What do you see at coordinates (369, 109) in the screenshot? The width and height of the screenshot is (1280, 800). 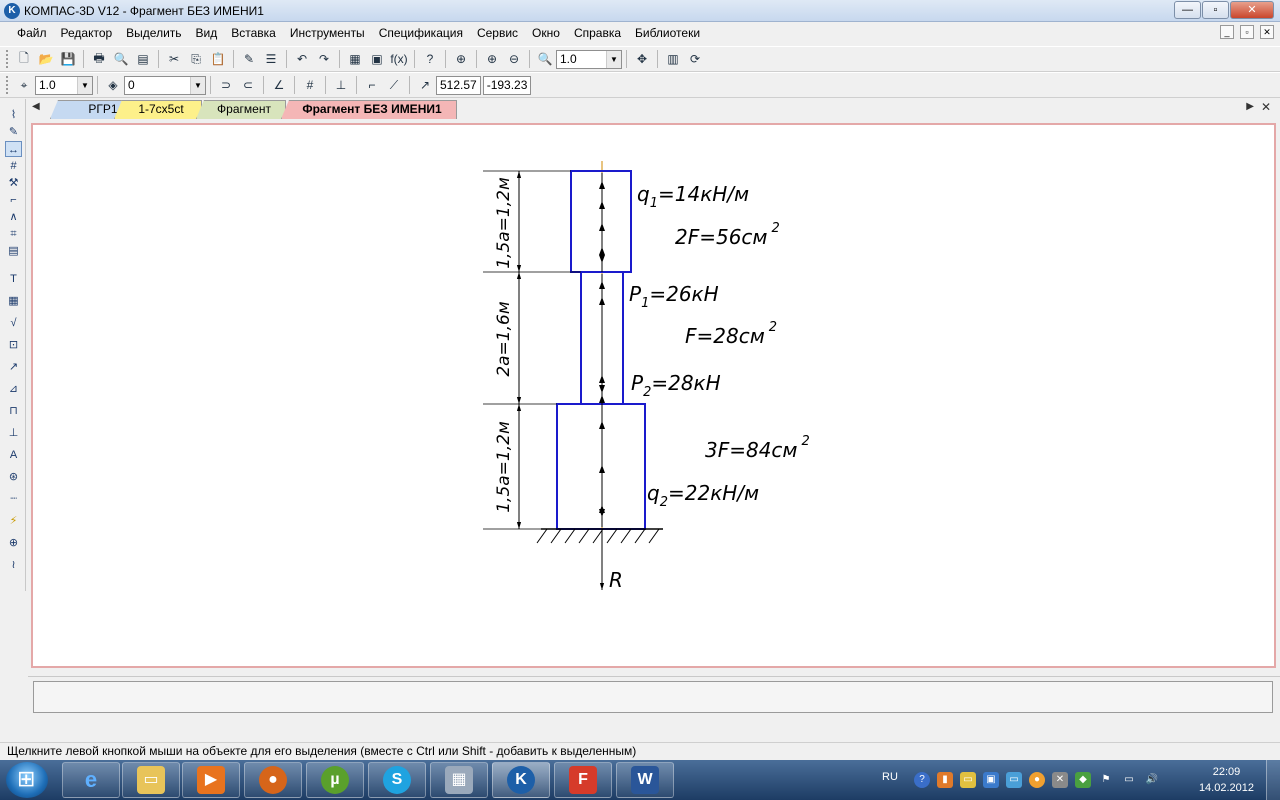 I see `tab-fragment-unnamed: Фрагмент БЕЗ ИМЕНИ1` at bounding box center [369, 109].